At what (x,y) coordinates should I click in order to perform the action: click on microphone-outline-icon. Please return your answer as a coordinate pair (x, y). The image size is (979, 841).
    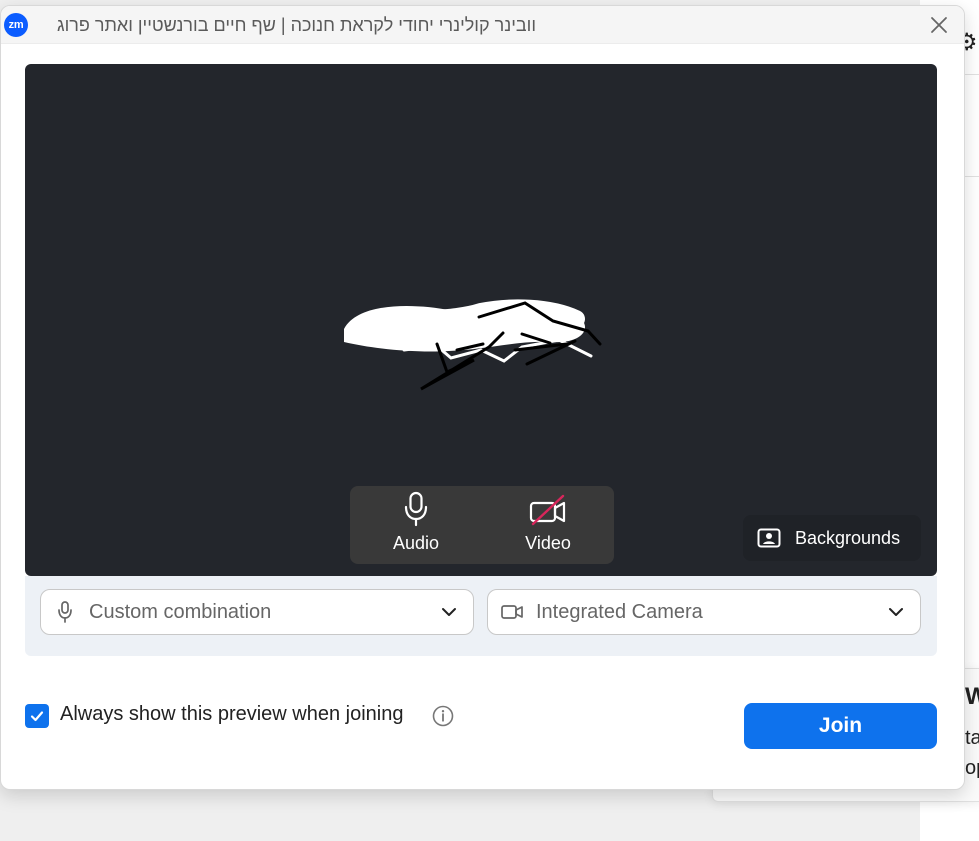
    Looking at the image, I should click on (65, 612).